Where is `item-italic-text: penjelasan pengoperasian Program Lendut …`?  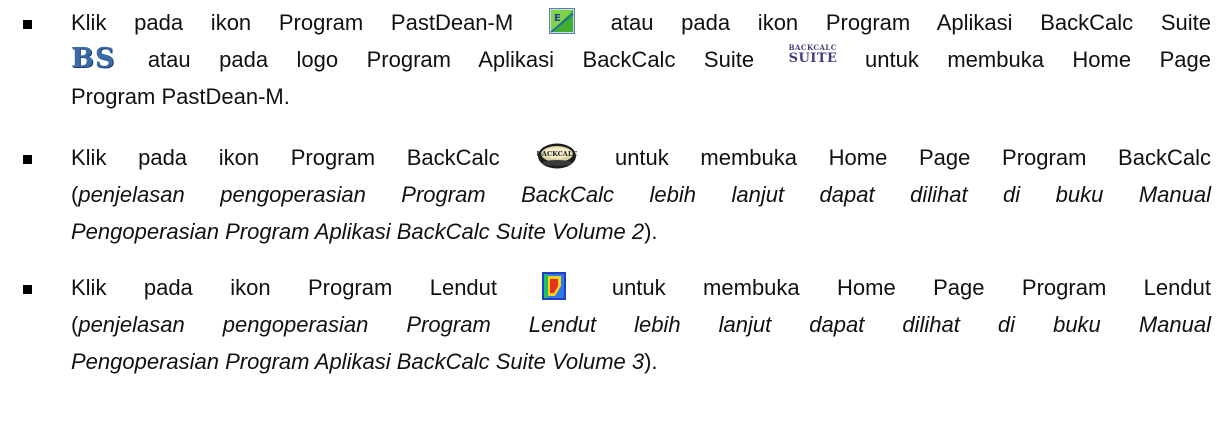
item-italic-text: penjelasan pengoperasian Program Lendut … is located at coordinates (644, 324).